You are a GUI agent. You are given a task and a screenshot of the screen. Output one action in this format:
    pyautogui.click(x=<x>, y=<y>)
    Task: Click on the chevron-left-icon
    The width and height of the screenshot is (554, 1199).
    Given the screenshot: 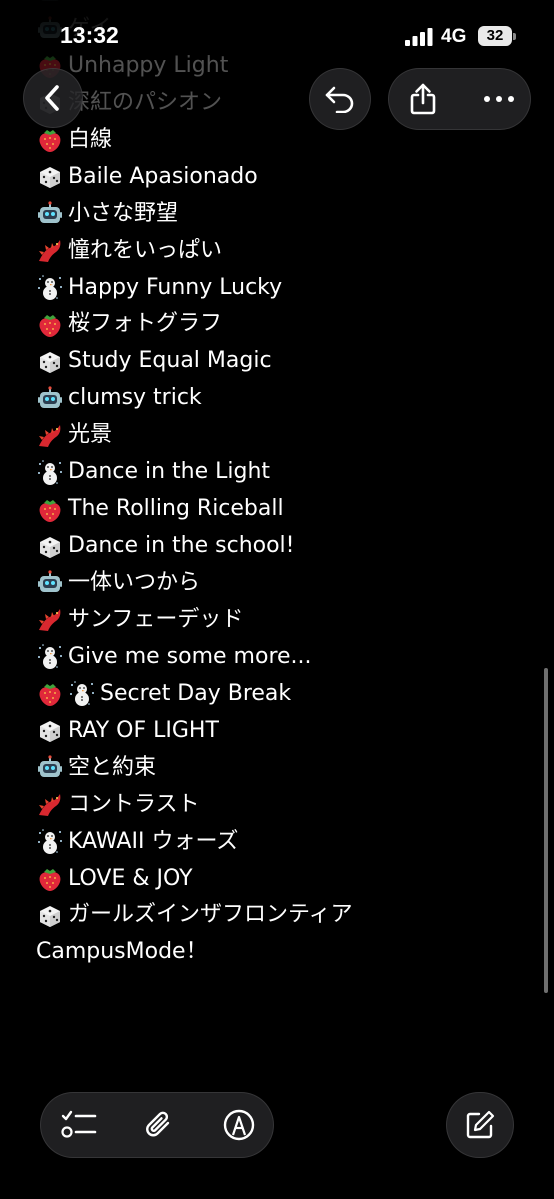 What is the action you would take?
    pyautogui.click(x=53, y=98)
    